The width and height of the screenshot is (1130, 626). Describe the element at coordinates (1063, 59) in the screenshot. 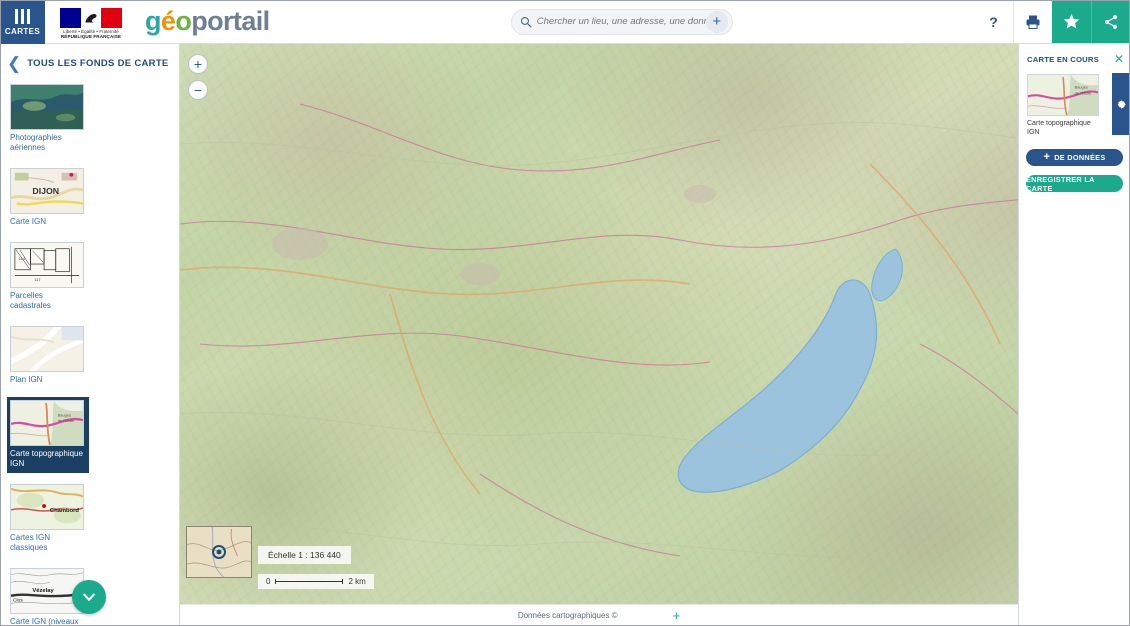

I see `current-map-title: CARTE EN COURS` at that location.